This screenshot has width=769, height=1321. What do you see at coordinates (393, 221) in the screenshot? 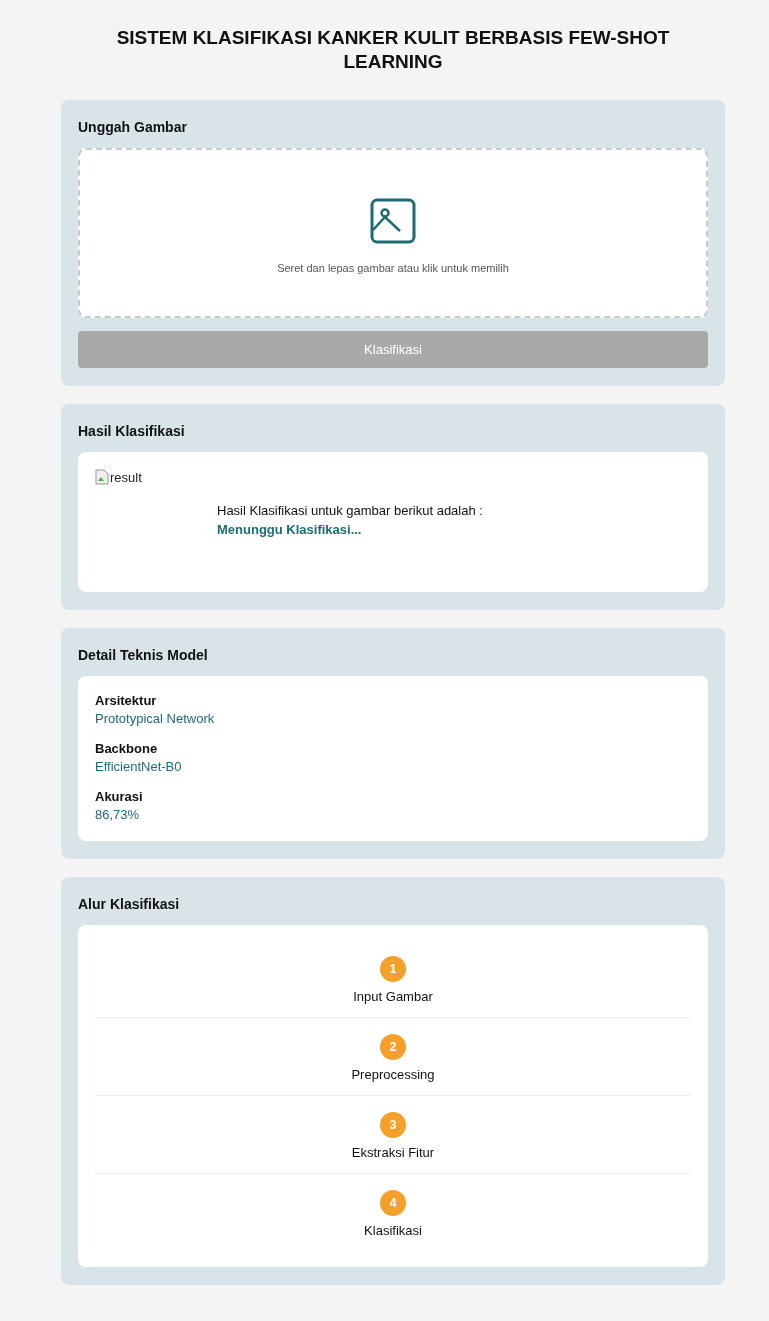
I see `image-icon` at bounding box center [393, 221].